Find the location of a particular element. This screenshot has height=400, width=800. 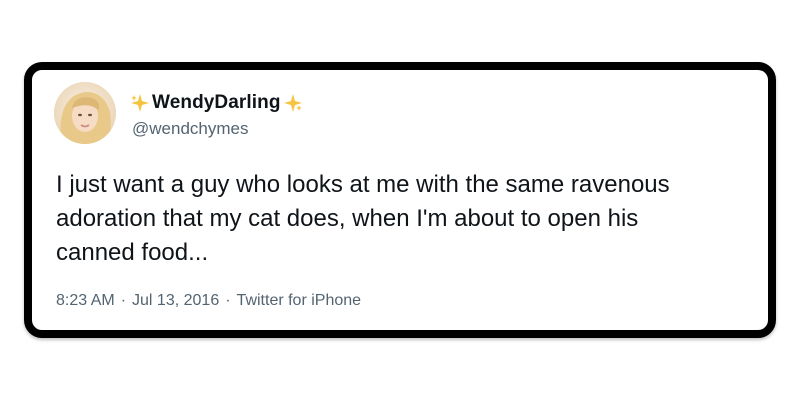

avatar-image is located at coordinates (85, 113).